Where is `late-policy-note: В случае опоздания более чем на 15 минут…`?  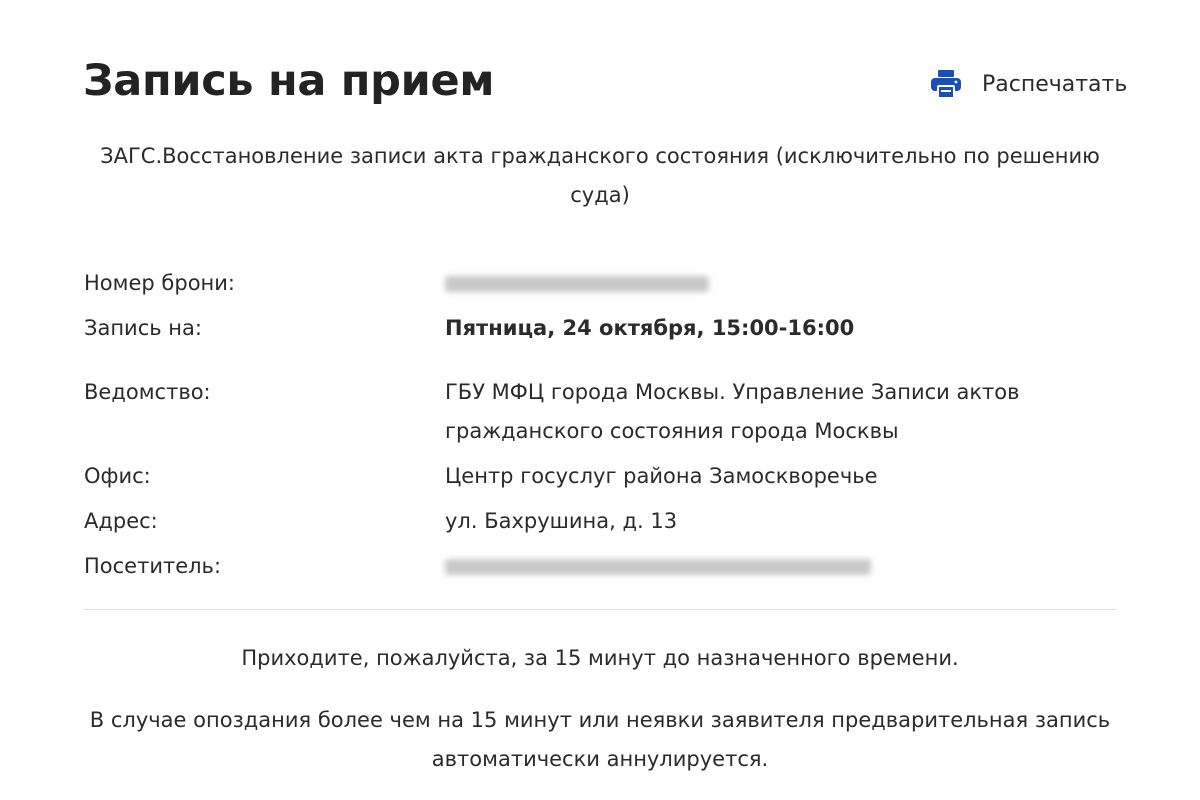 late-policy-note: В случае опоздания более чем на 15 минут… is located at coordinates (600, 739).